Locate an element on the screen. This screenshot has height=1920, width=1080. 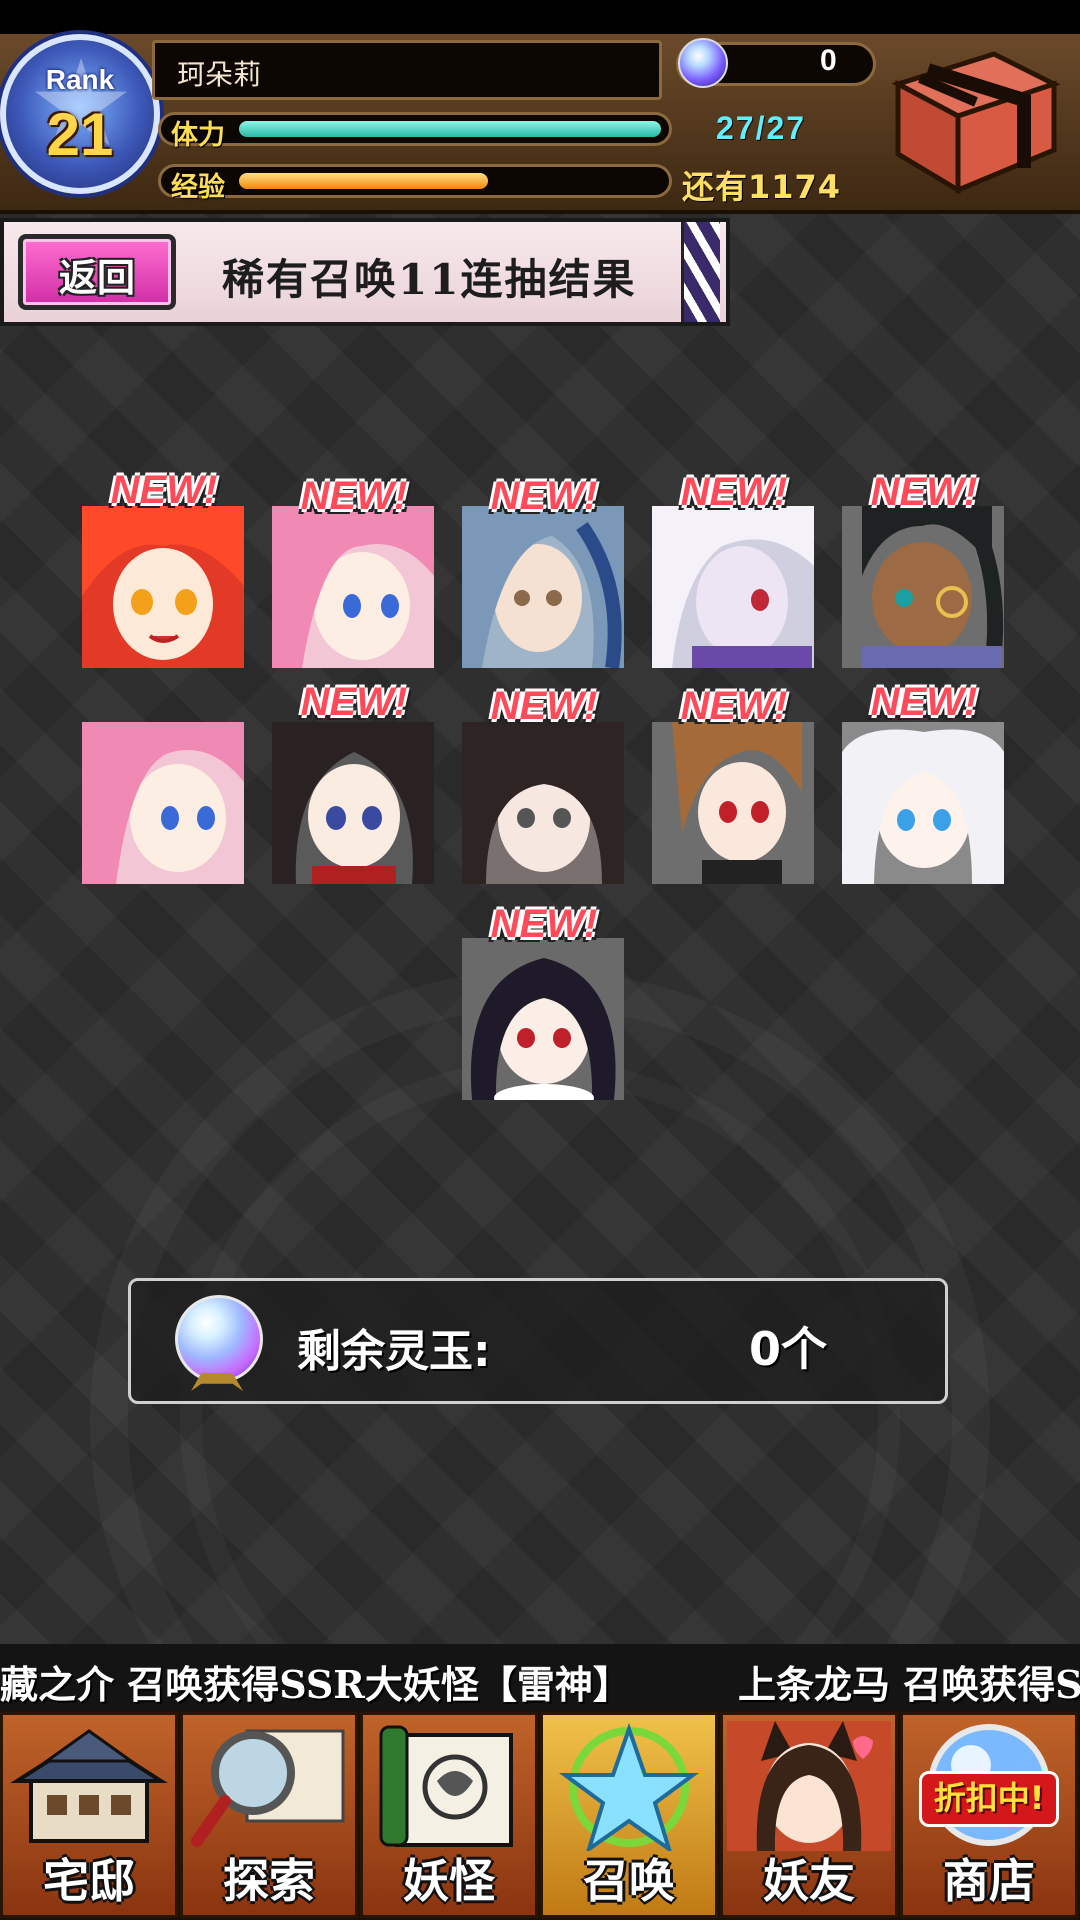
nav-item-shop: 折扣中! 商店 is located at coordinates (989, 1815).